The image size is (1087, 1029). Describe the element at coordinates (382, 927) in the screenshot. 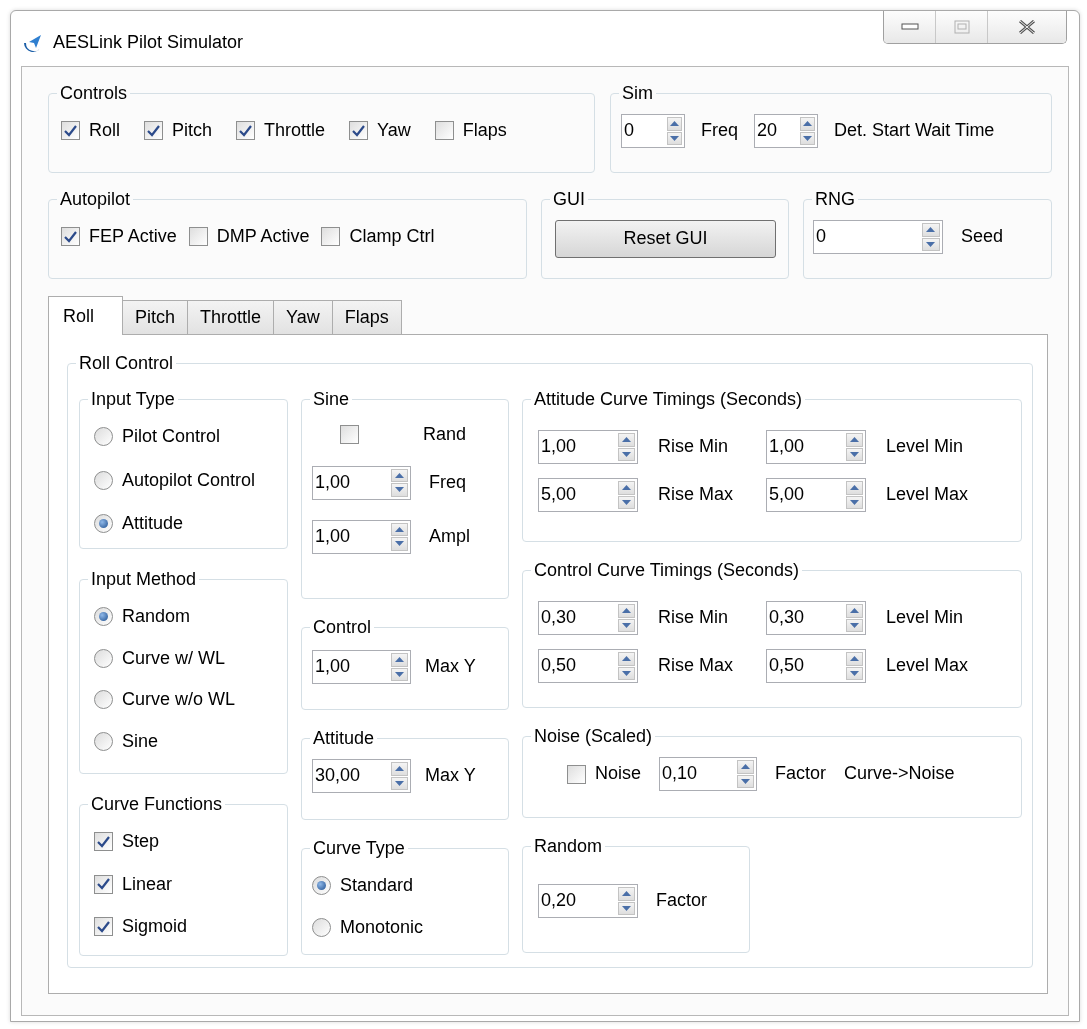

I see `radio-label: Monotonic` at that location.